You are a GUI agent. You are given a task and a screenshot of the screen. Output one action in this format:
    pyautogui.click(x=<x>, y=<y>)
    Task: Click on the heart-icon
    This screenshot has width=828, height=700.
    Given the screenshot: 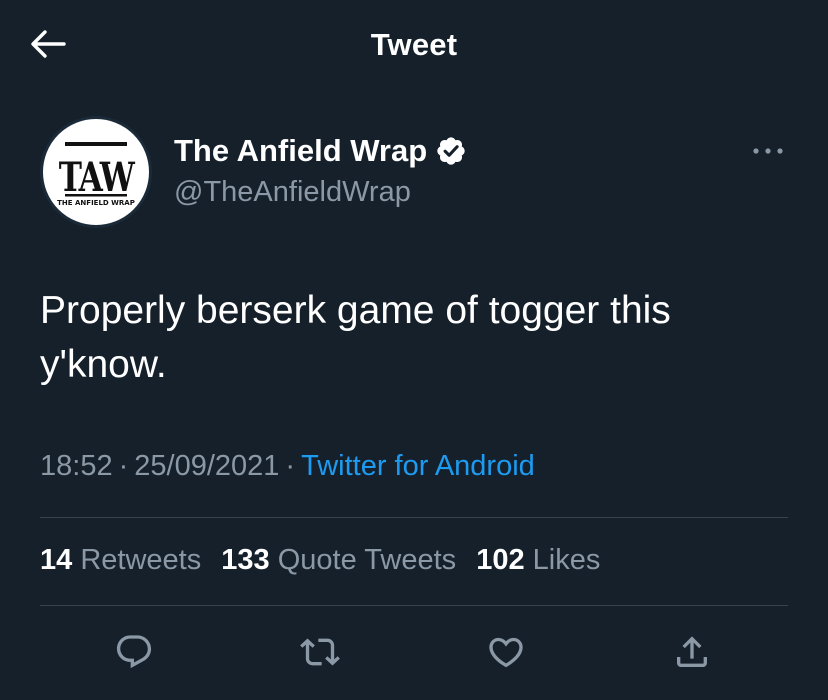 What is the action you would take?
    pyautogui.click(x=506, y=652)
    